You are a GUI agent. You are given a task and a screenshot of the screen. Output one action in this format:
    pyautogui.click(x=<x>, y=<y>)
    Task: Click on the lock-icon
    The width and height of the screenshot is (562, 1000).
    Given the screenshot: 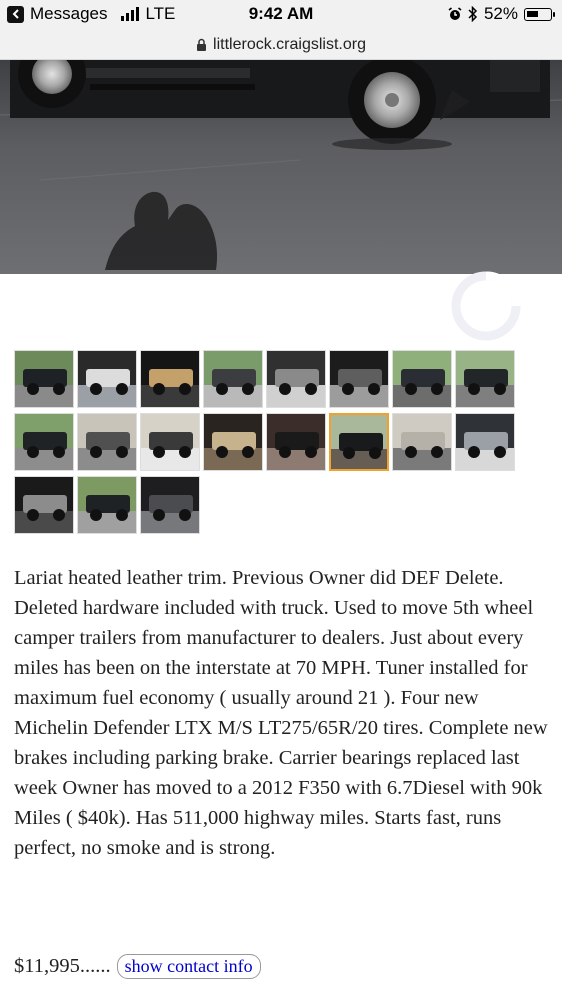 What is the action you would take?
    pyautogui.click(x=202, y=44)
    